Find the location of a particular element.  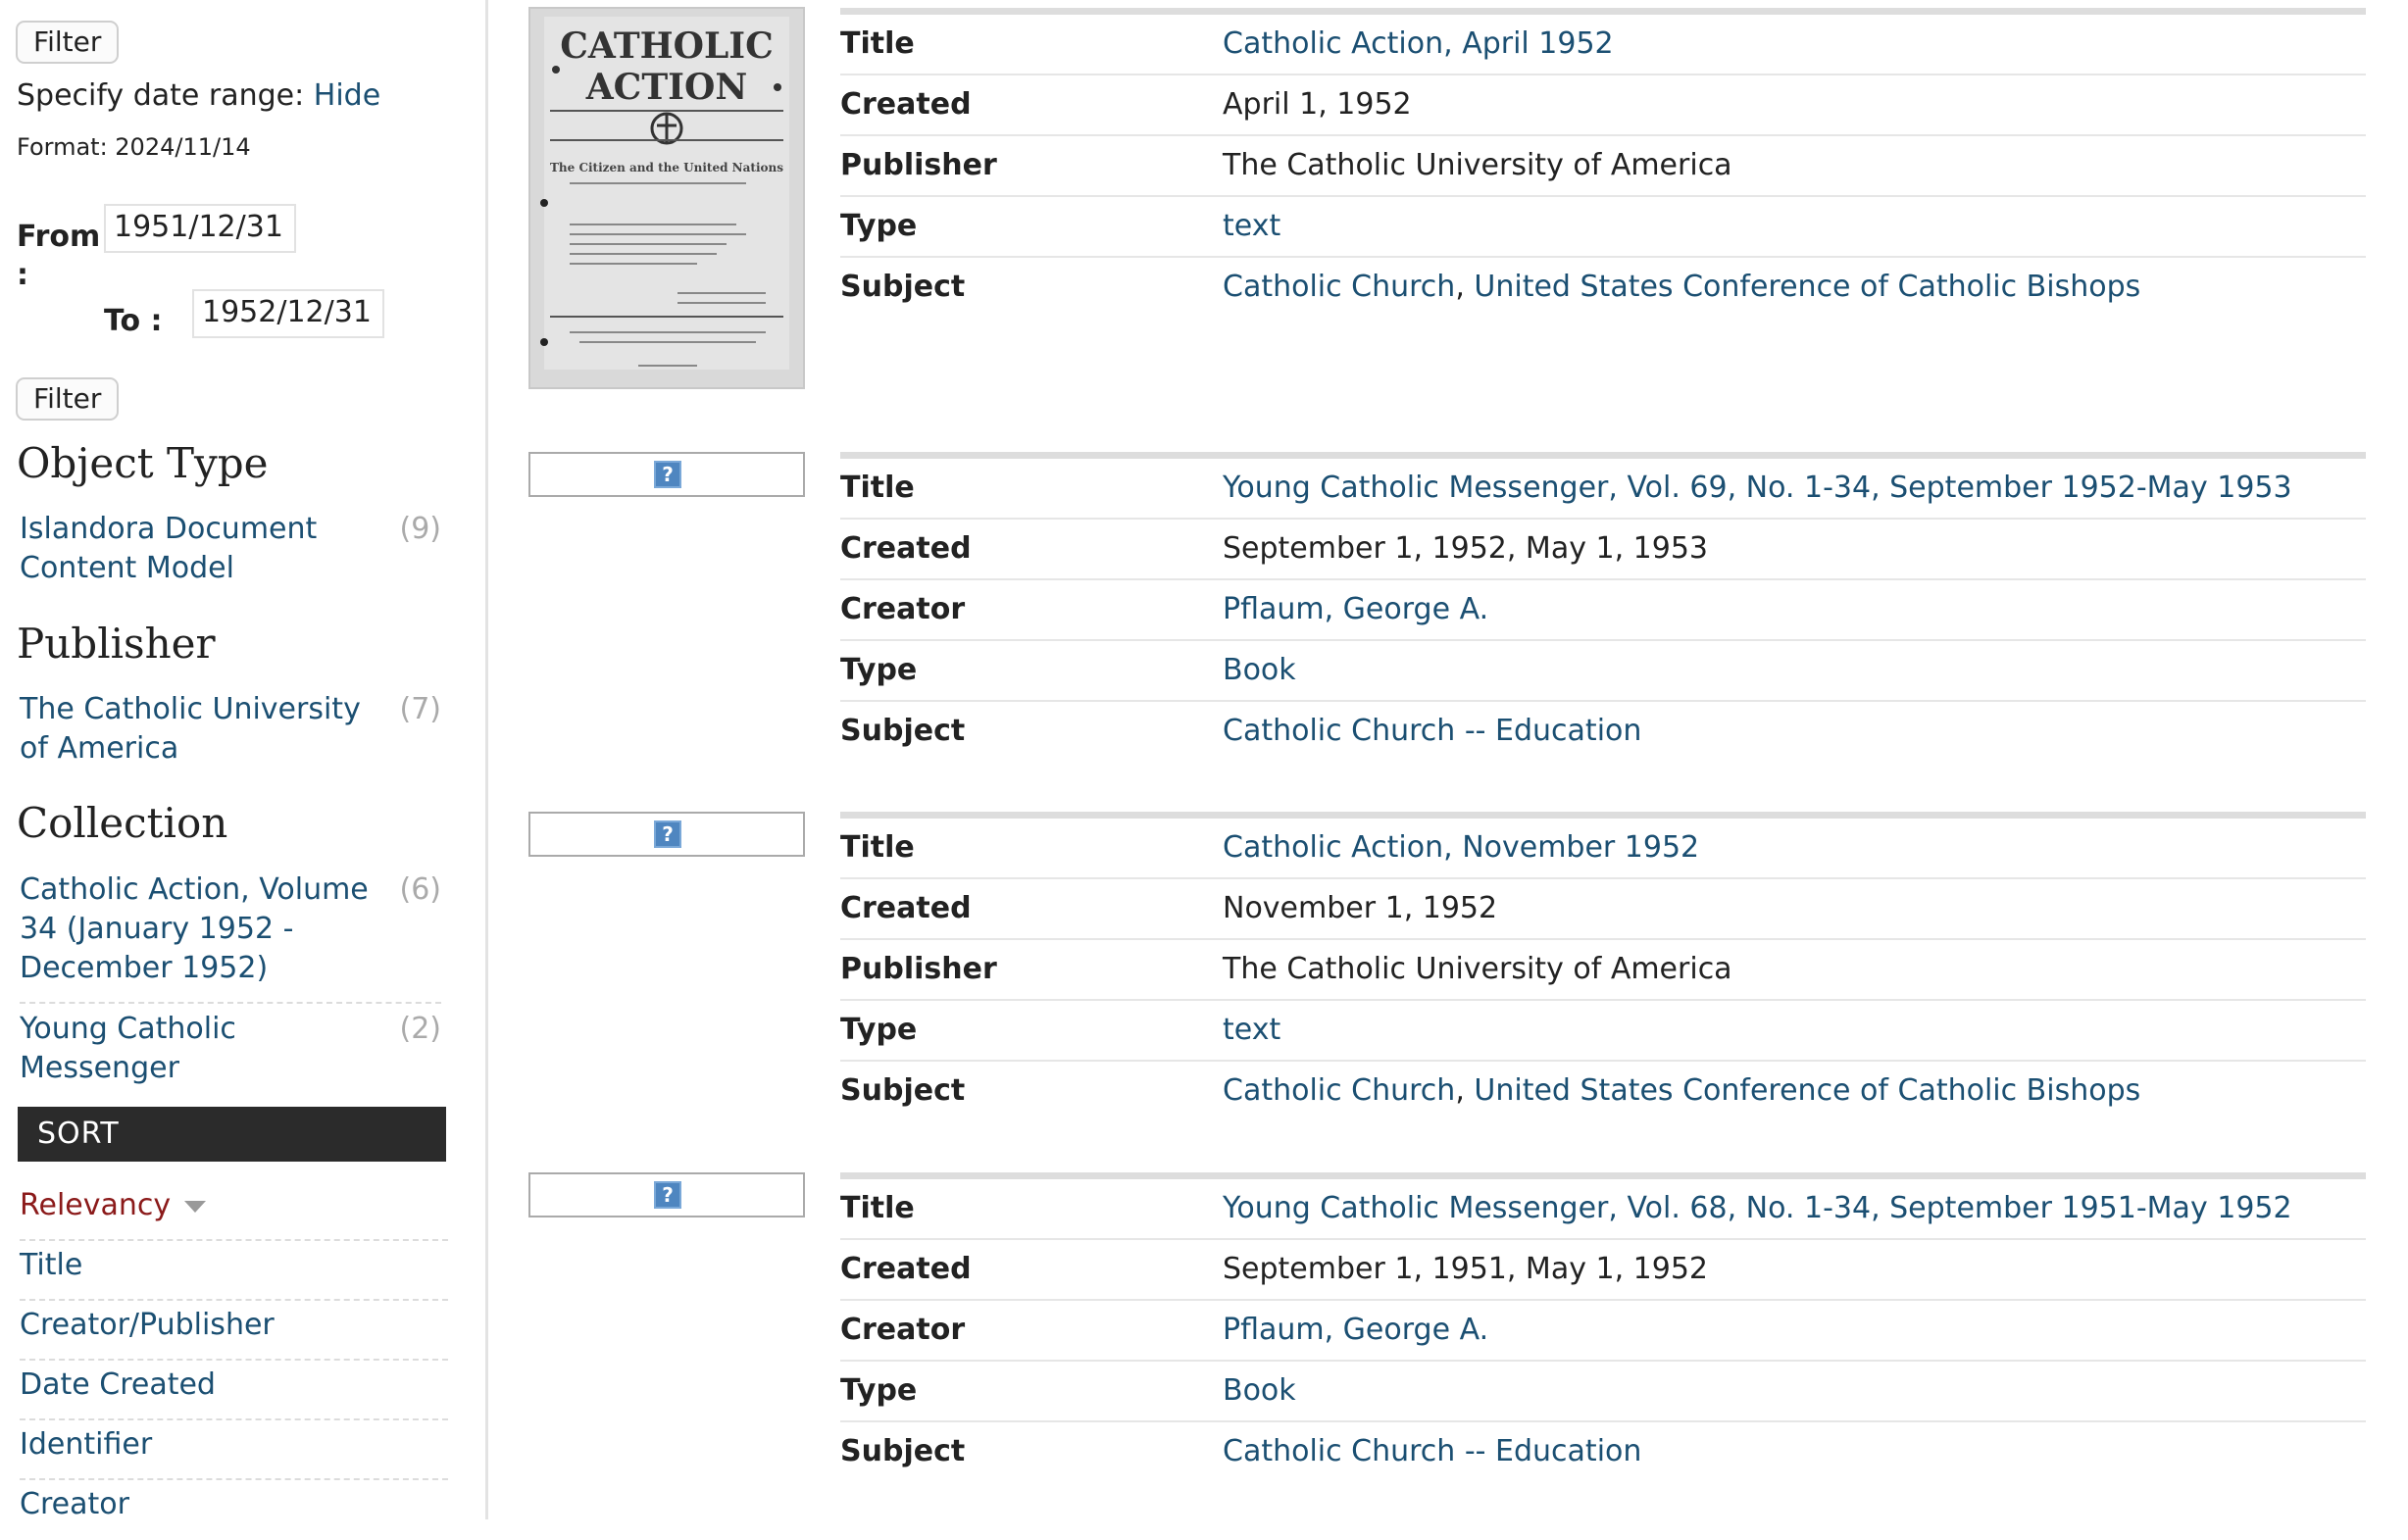

field-row-created: Created September 1, 1952, May 1, 1953 is located at coordinates (1603, 550).